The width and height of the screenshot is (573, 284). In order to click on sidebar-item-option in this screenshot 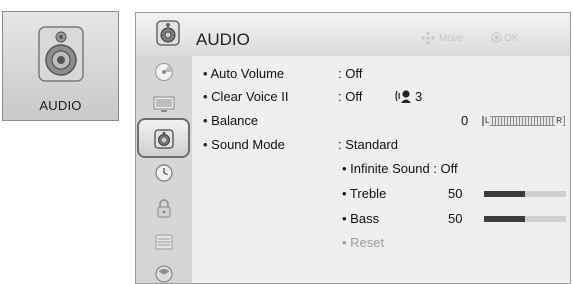, I will do `click(164, 242)`.